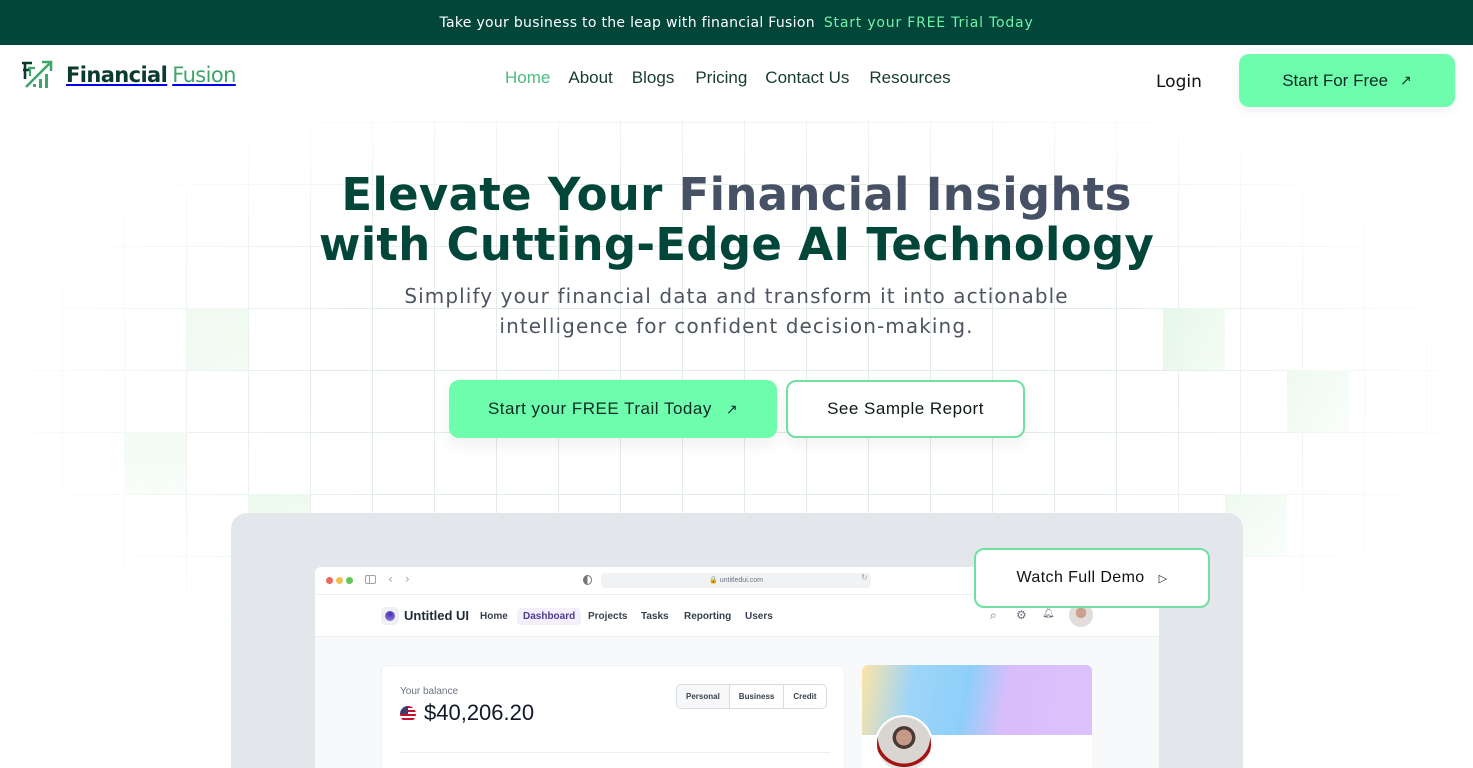 The height and width of the screenshot is (768, 1473). I want to click on profile-card, so click(977, 716).